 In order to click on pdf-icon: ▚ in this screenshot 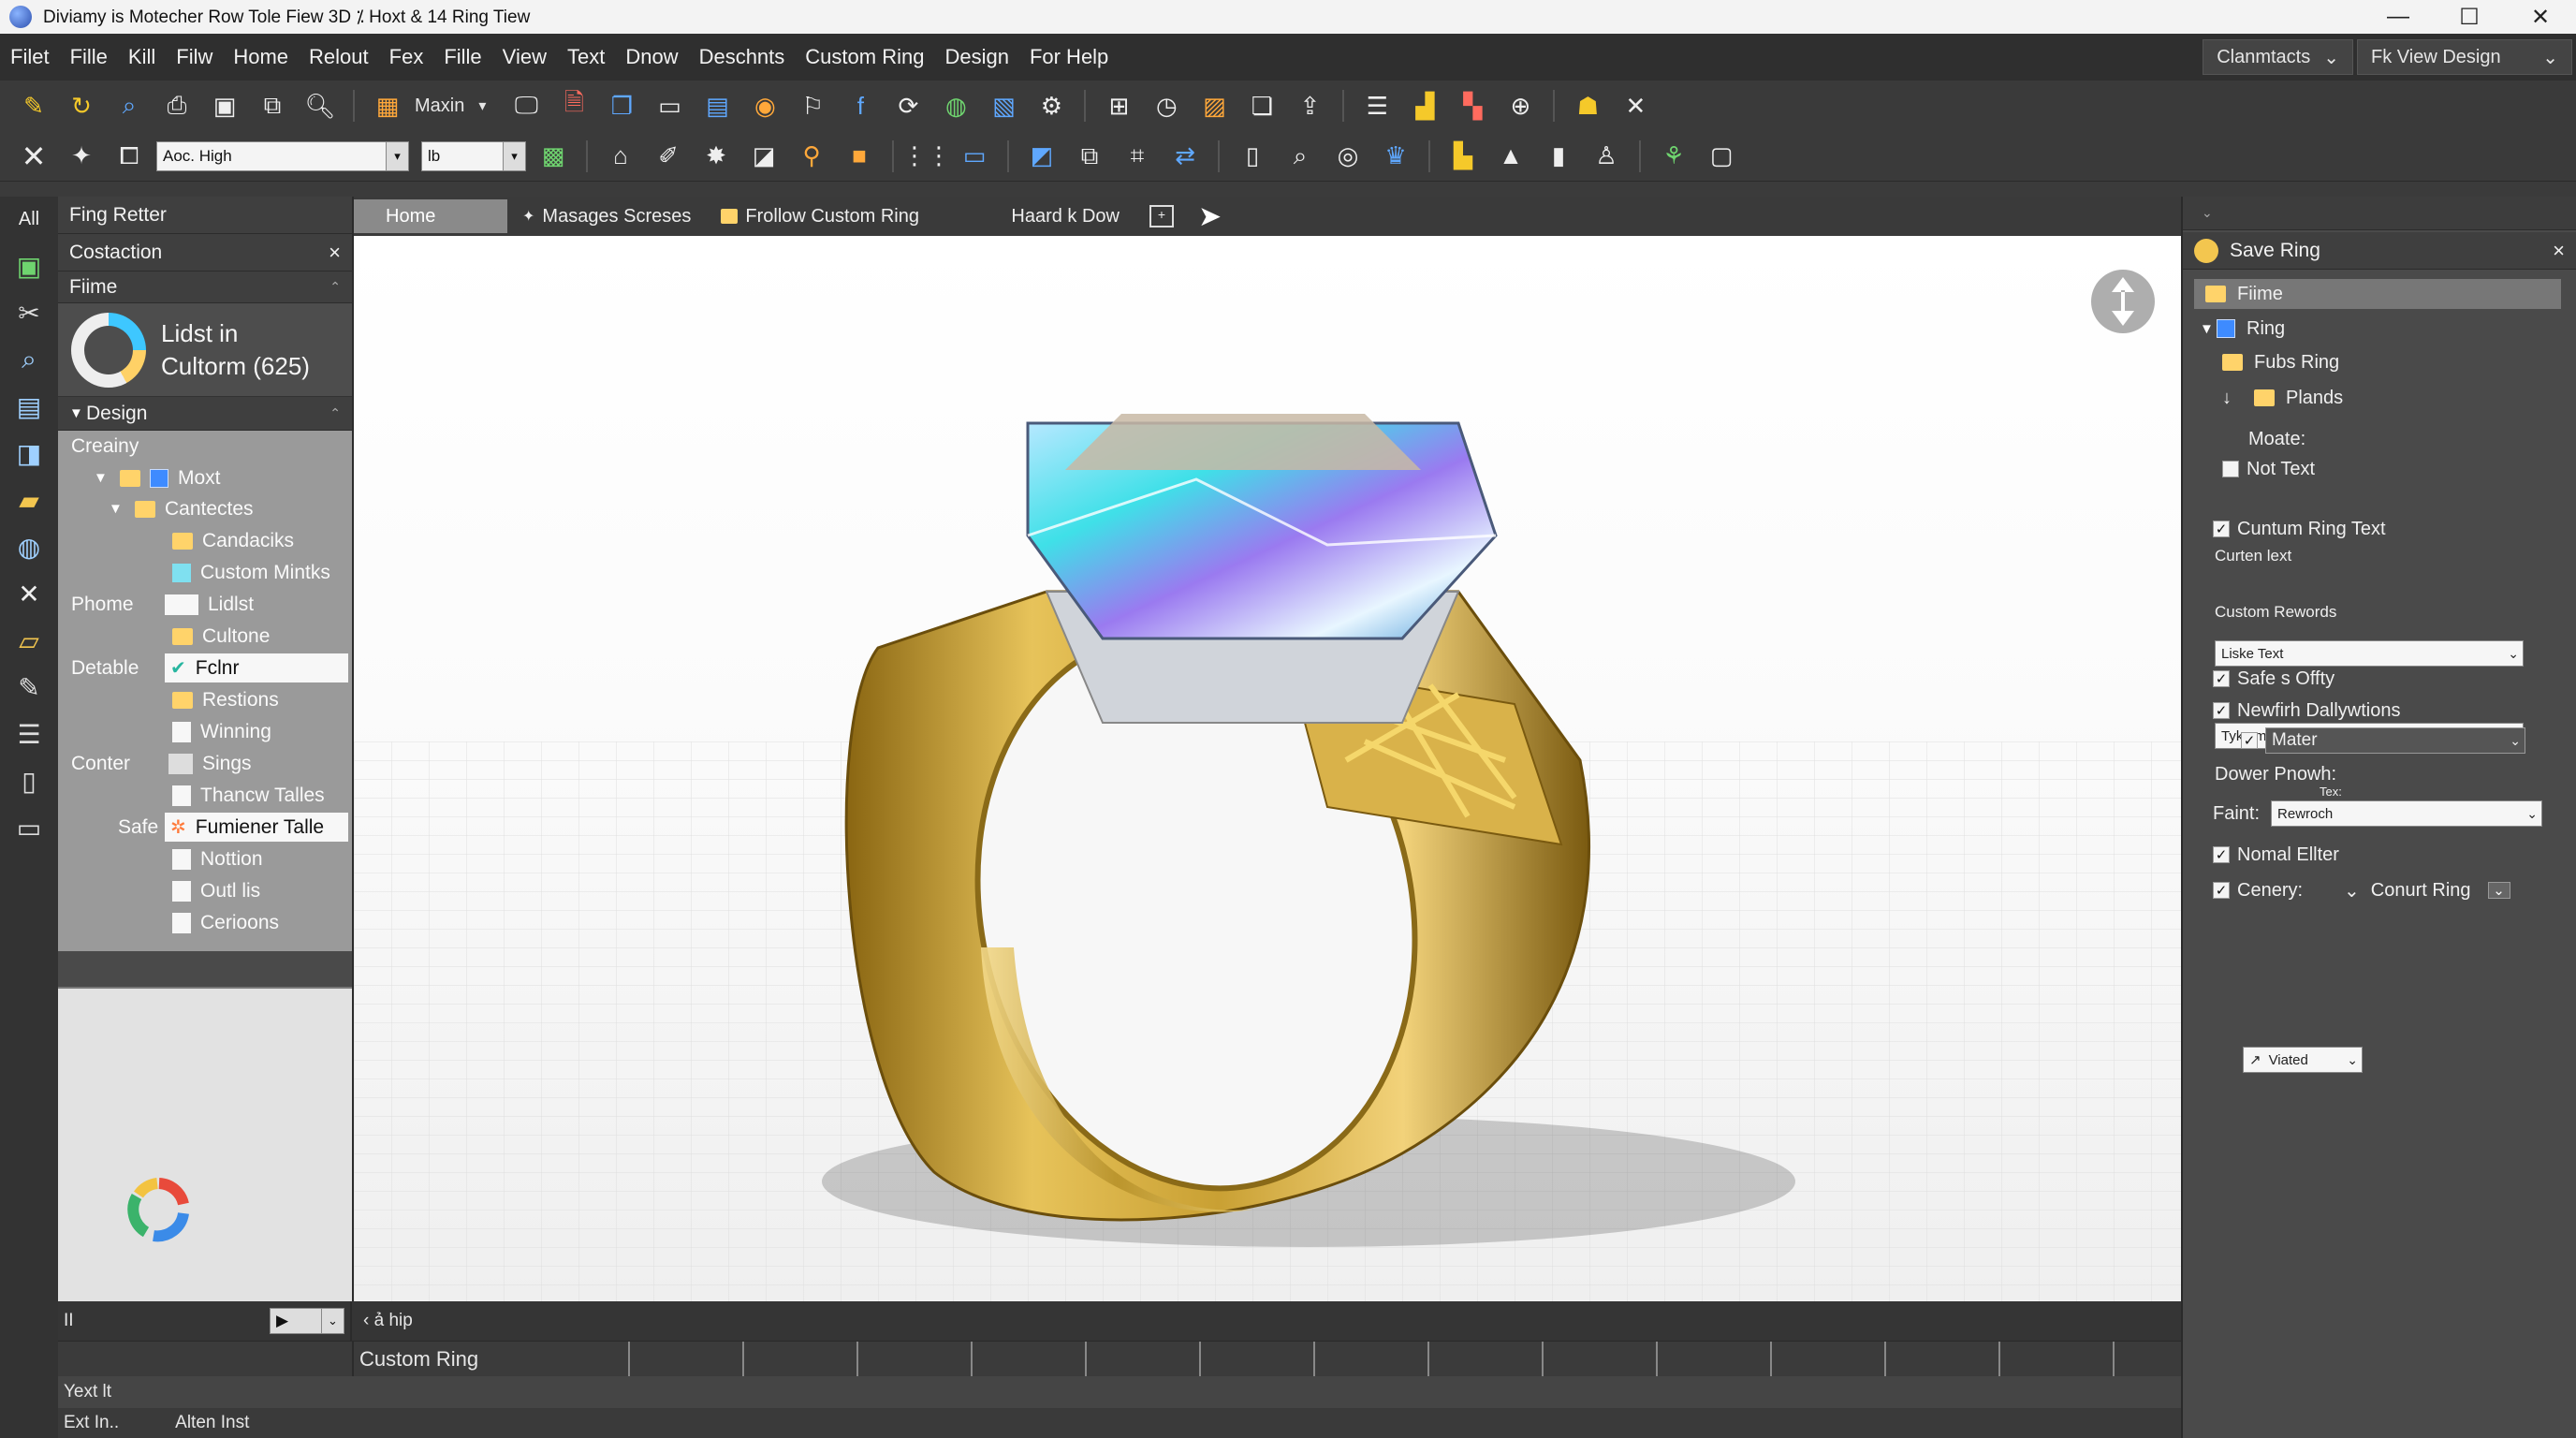, I will do `click(1472, 105)`.